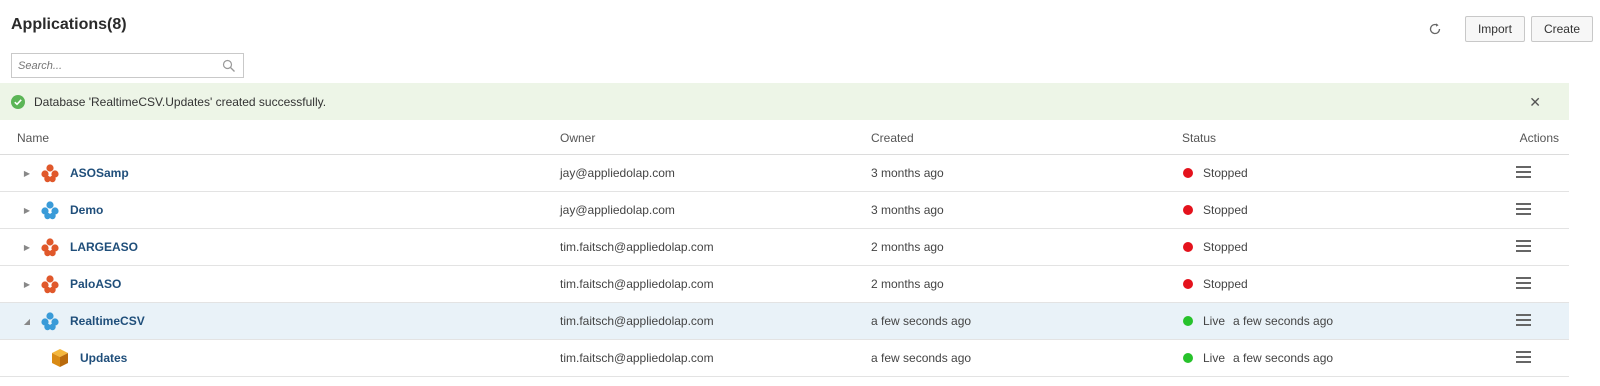 This screenshot has height=386, width=1600. What do you see at coordinates (115, 65) in the screenshot?
I see `search-input` at bounding box center [115, 65].